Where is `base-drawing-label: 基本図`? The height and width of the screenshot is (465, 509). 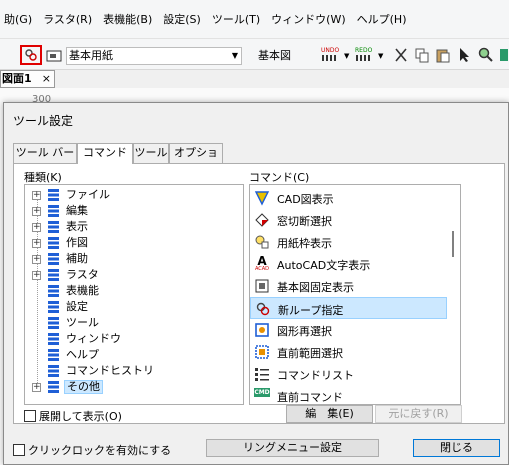 base-drawing-label: 基本図 is located at coordinates (274, 56).